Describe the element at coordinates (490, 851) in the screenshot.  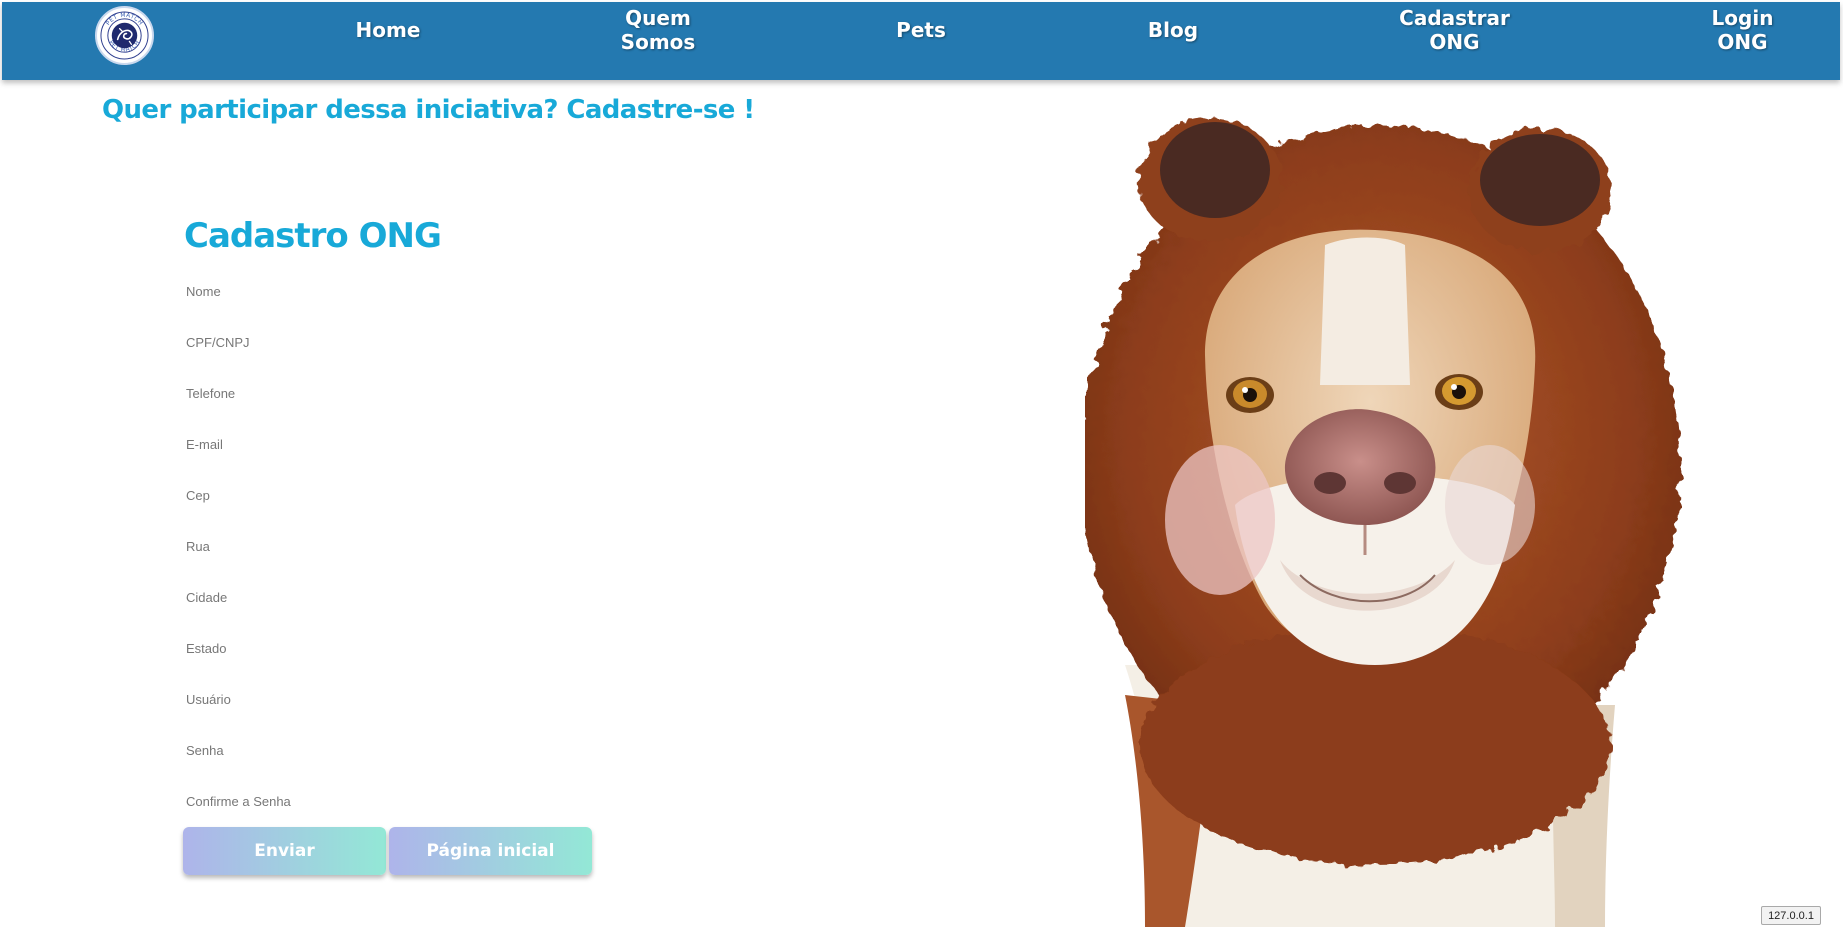
I see `pagina-inicial-button: Página inicial` at that location.